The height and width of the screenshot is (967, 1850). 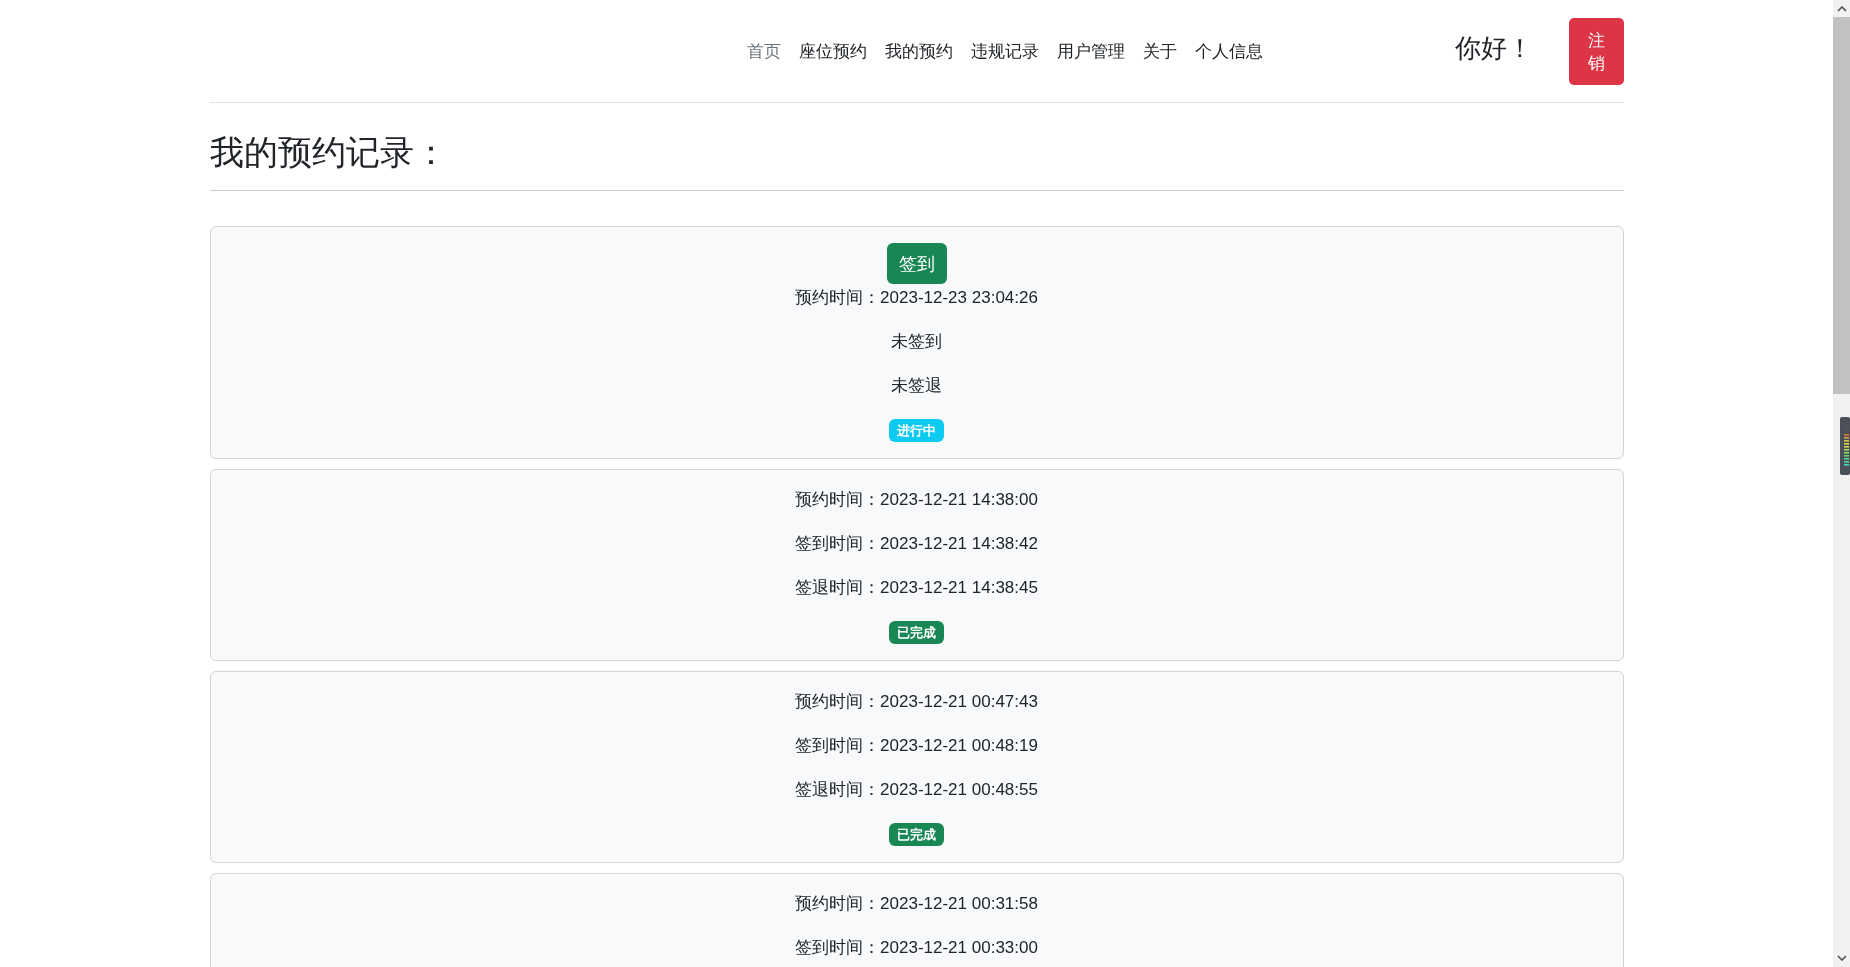 What do you see at coordinates (916, 746) in the screenshot?
I see `record-text: 签到时间：2023-12-21 00:48:19` at bounding box center [916, 746].